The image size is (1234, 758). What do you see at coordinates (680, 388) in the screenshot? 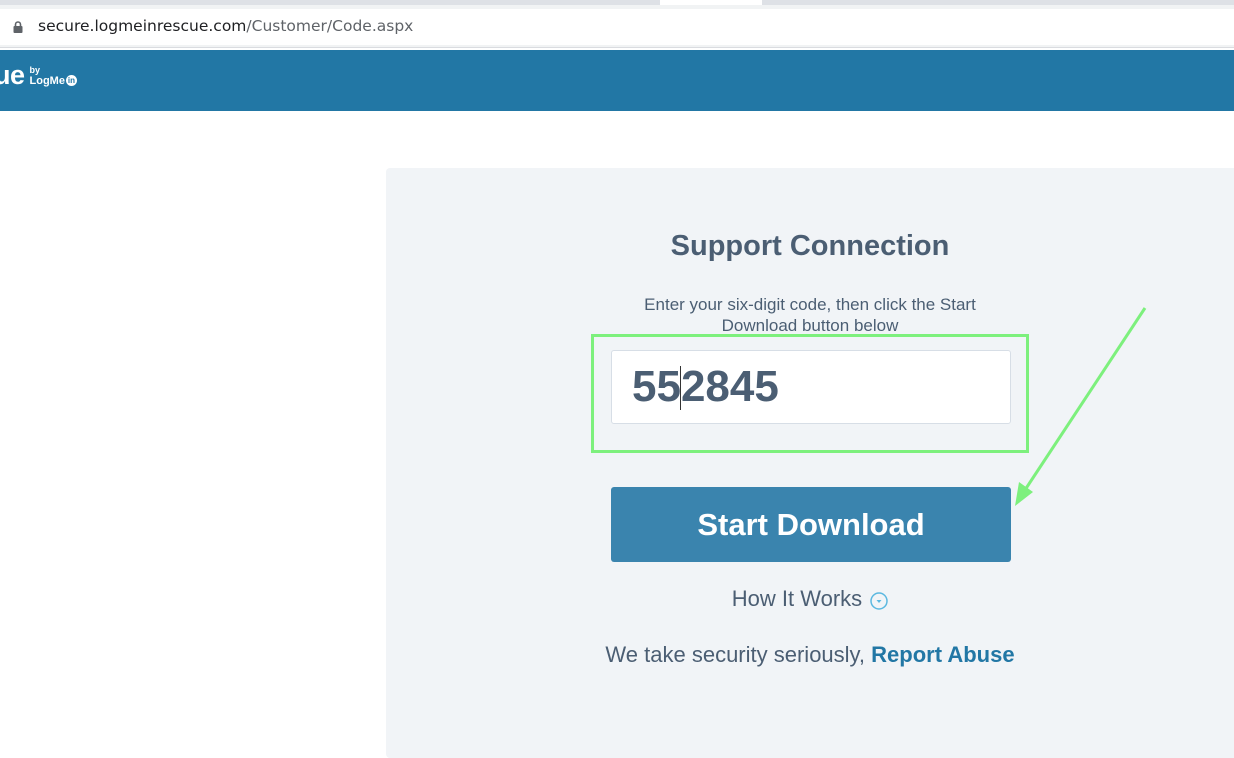
I see `text-caret` at bounding box center [680, 388].